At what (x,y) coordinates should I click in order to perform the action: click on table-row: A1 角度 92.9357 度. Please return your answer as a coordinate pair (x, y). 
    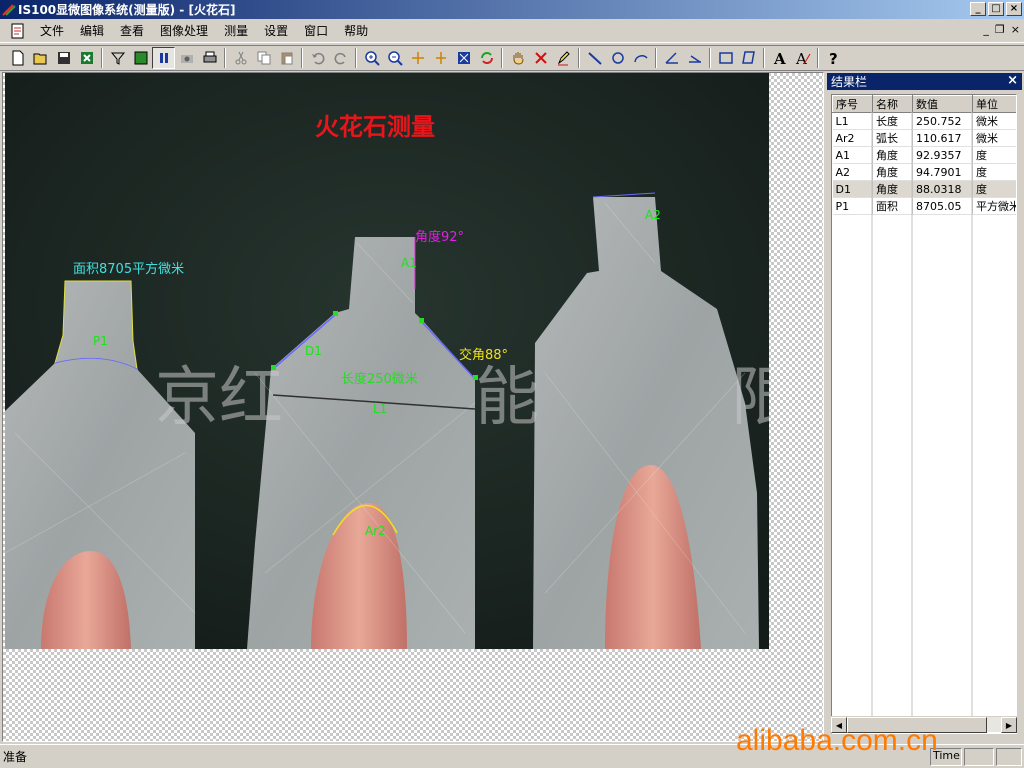
    Looking at the image, I should click on (924, 155).